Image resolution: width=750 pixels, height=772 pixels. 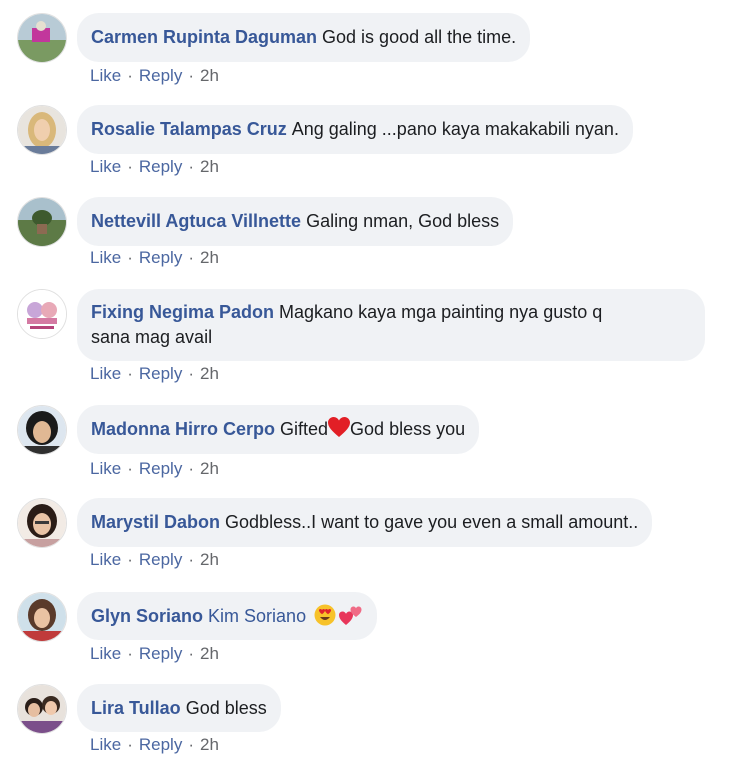 What do you see at coordinates (189, 129) in the screenshot?
I see `comment-author: Rosalie Talampas Cruz` at bounding box center [189, 129].